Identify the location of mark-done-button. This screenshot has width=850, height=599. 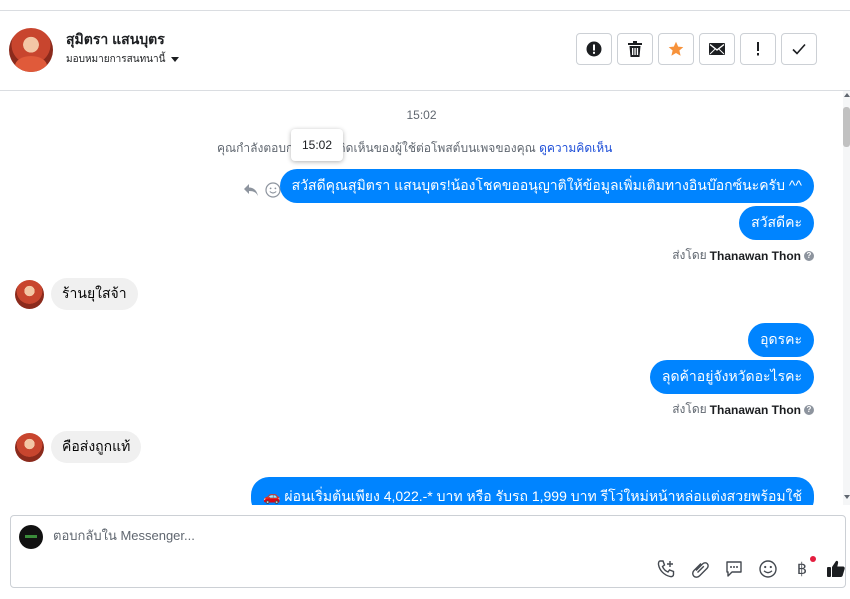
(799, 49).